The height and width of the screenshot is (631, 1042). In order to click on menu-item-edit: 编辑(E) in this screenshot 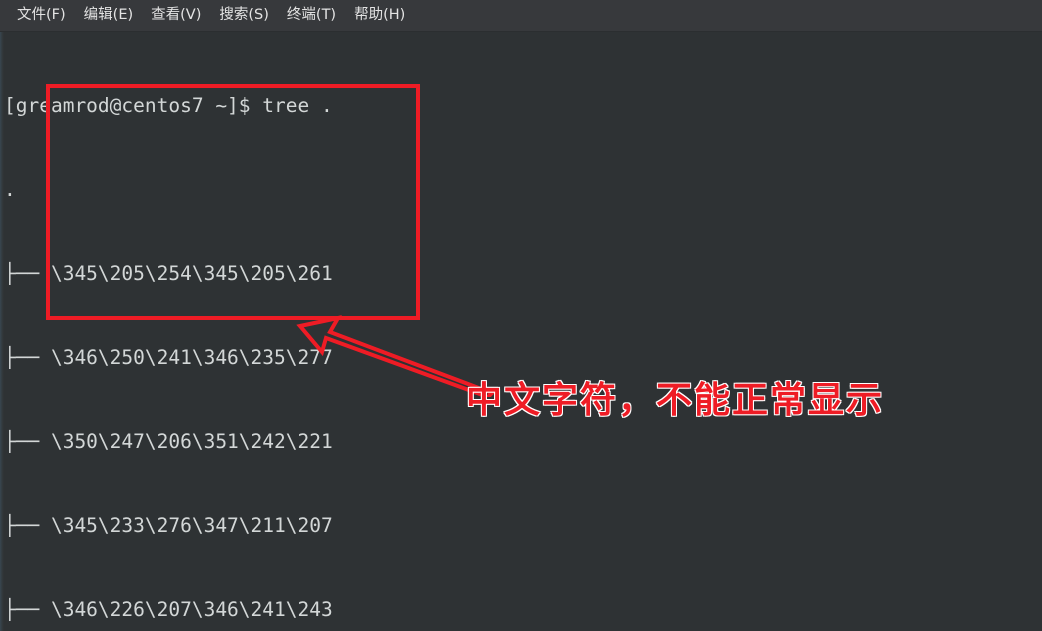, I will do `click(108, 16)`.